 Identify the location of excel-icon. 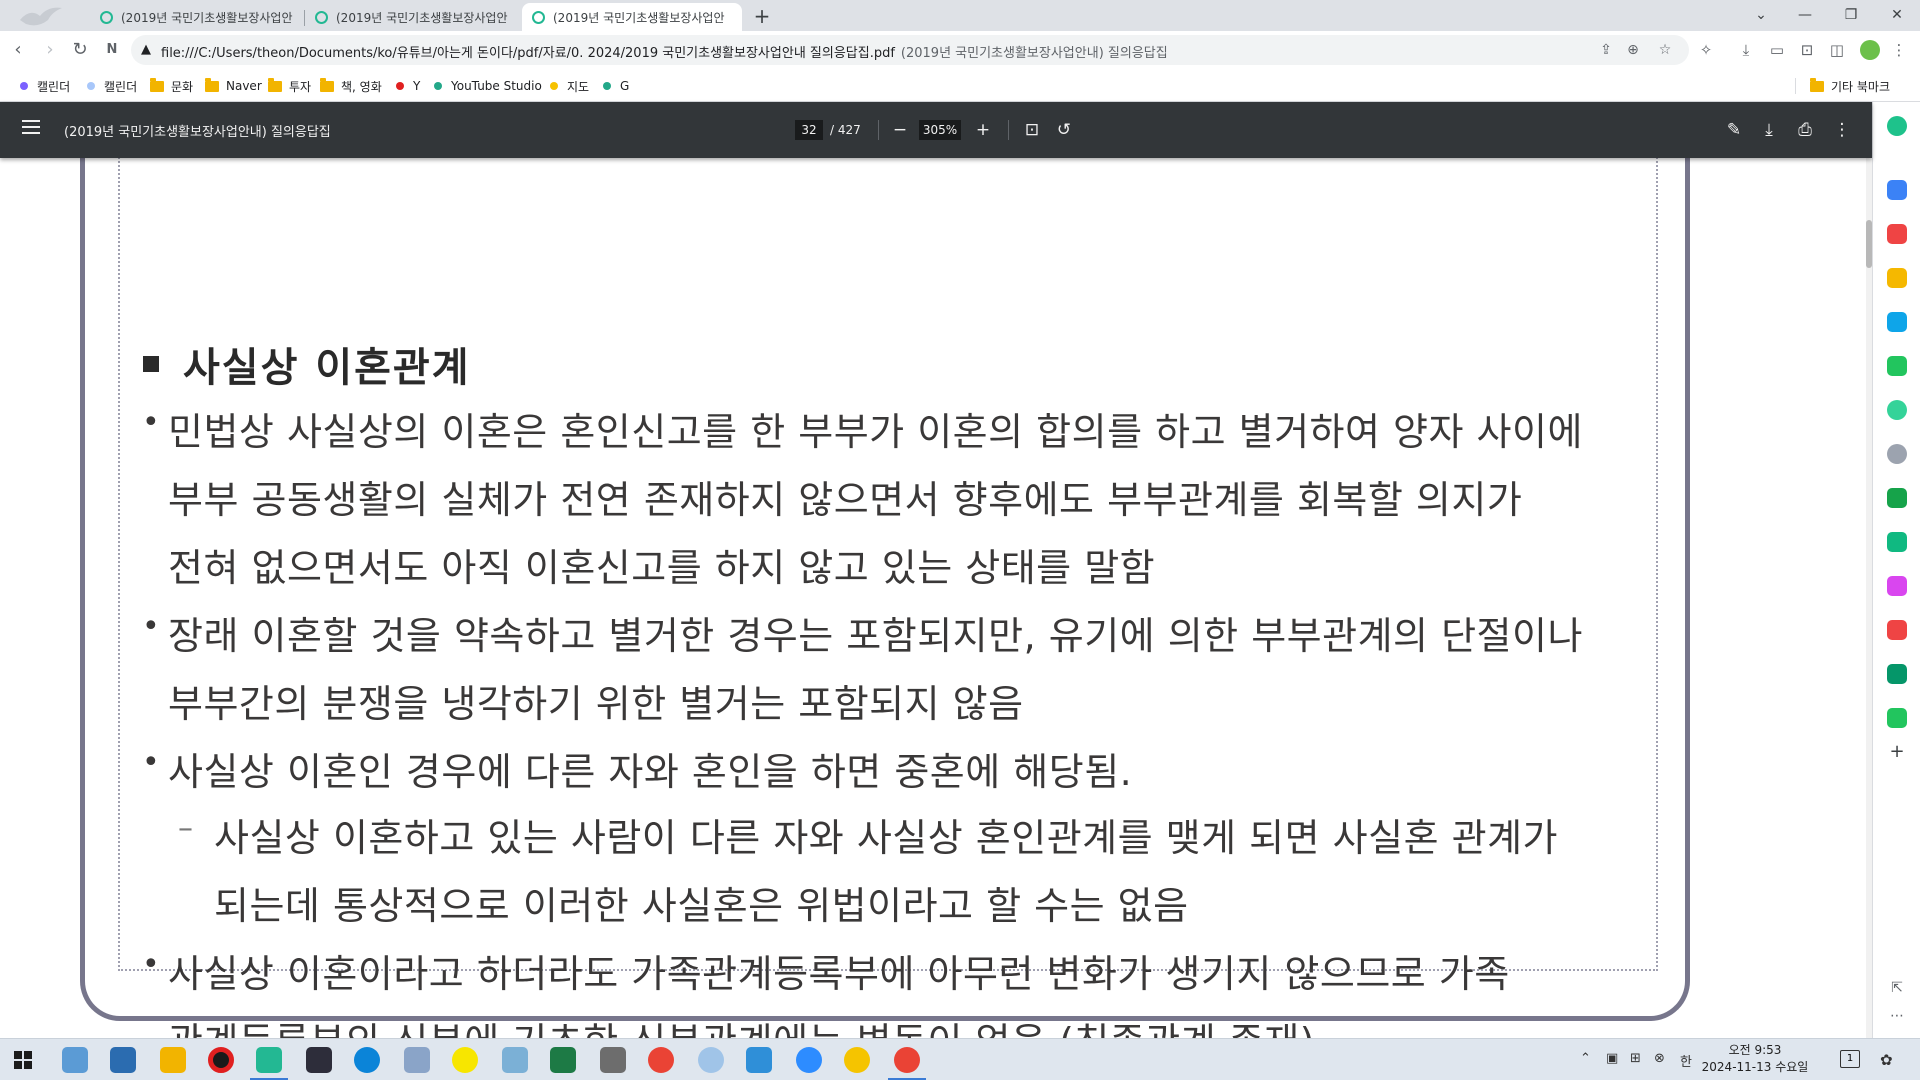
(563, 1060).